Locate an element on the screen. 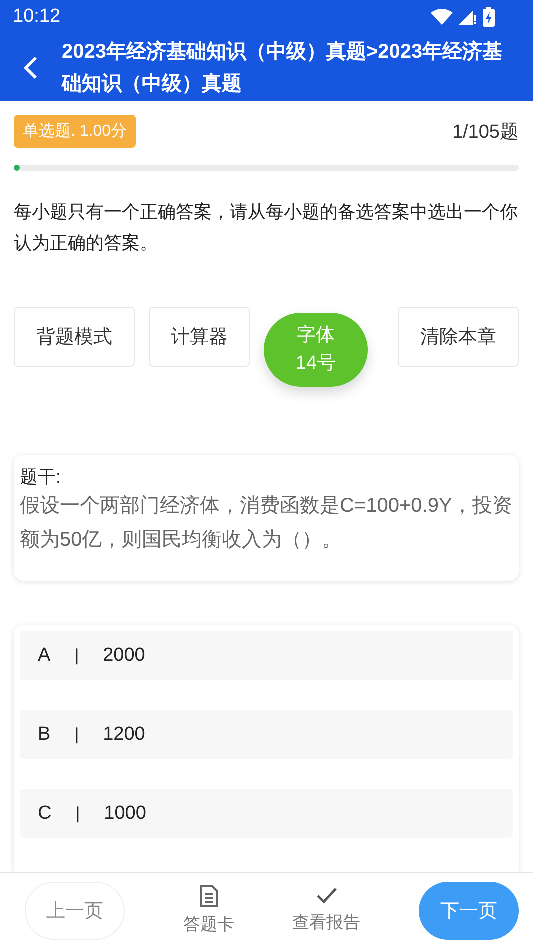 Image resolution: width=533 pixels, height=948 pixels. option-letter: A is located at coordinates (44, 655).